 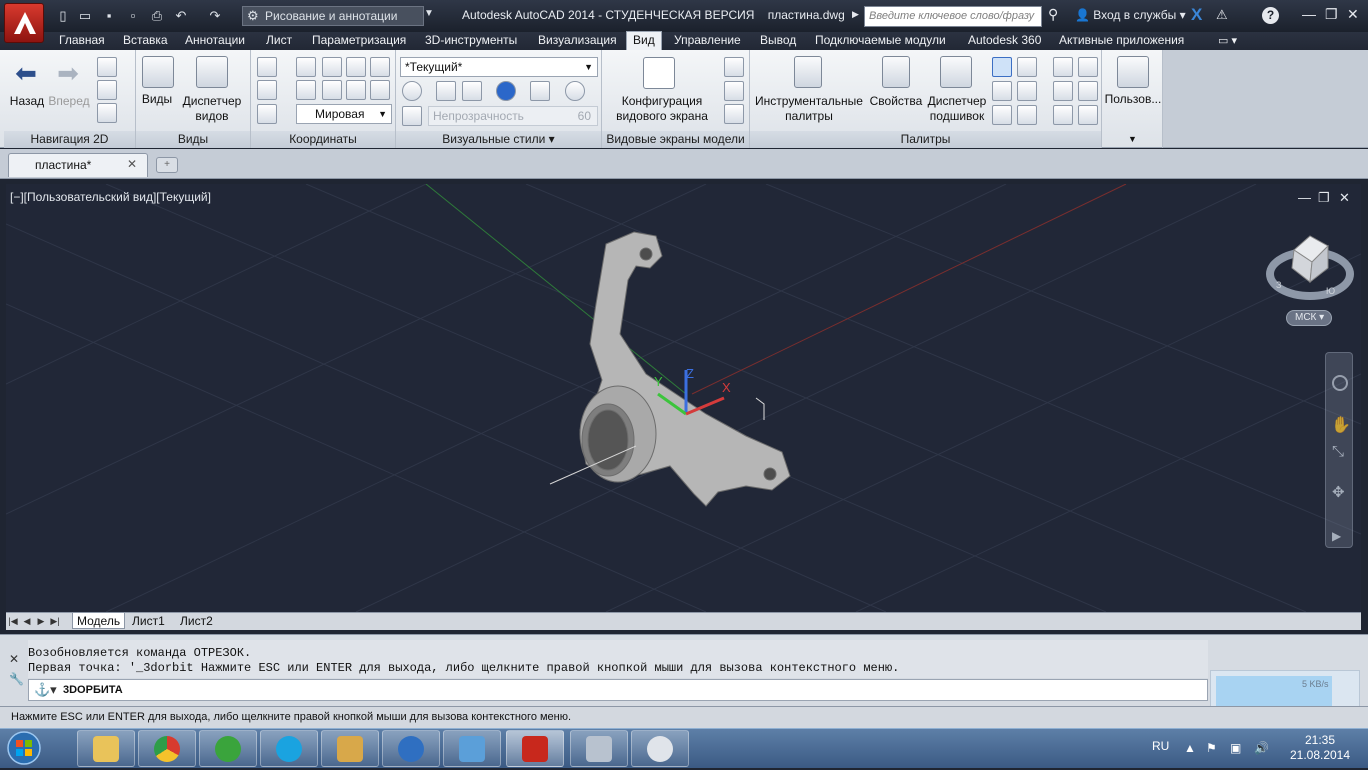 I want to click on dbconnect-icon, so click(x=1027, y=115).